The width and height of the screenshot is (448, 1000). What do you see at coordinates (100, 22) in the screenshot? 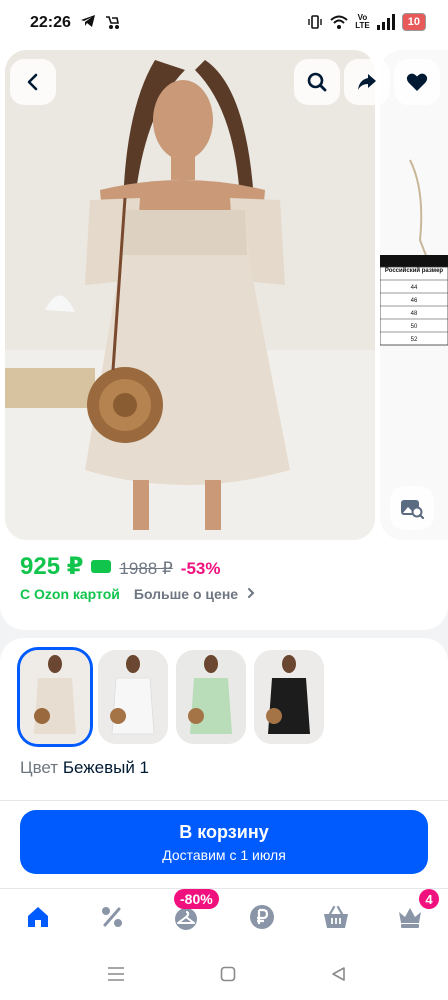
I see `status-left-icons` at bounding box center [100, 22].